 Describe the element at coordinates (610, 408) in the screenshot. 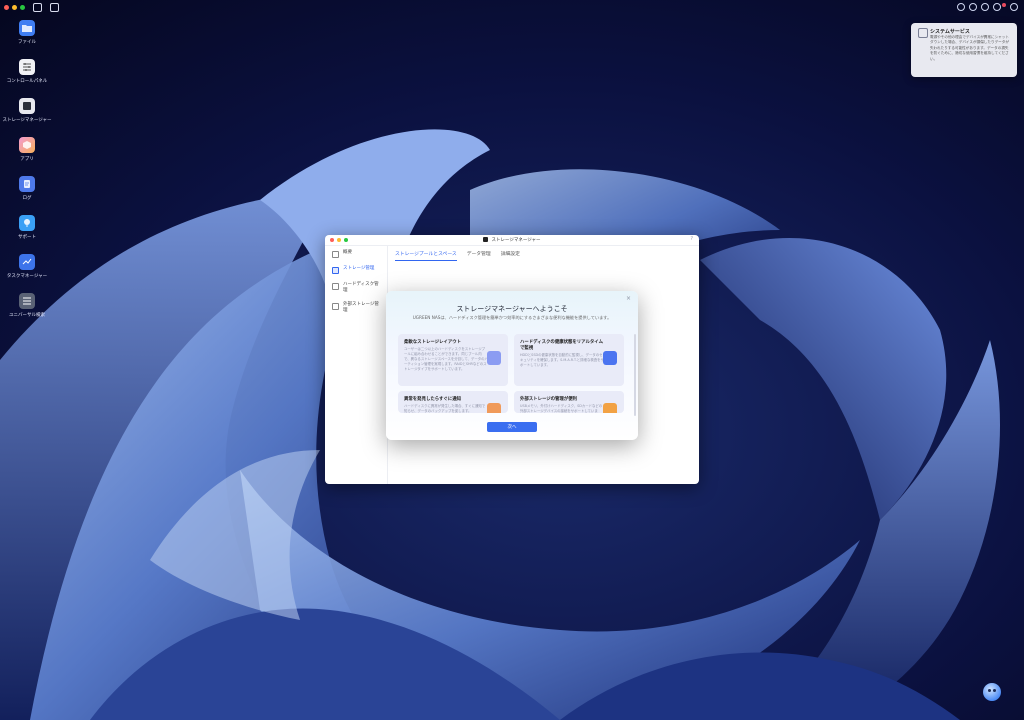

I see `external-storage-icon` at that location.